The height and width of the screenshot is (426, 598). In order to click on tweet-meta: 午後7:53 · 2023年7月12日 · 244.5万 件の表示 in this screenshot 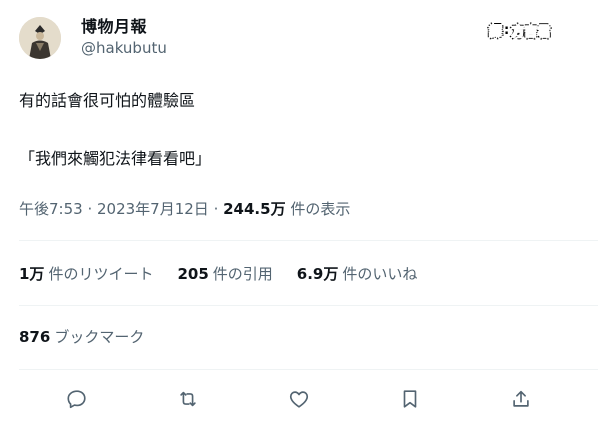, I will do `click(184, 209)`.